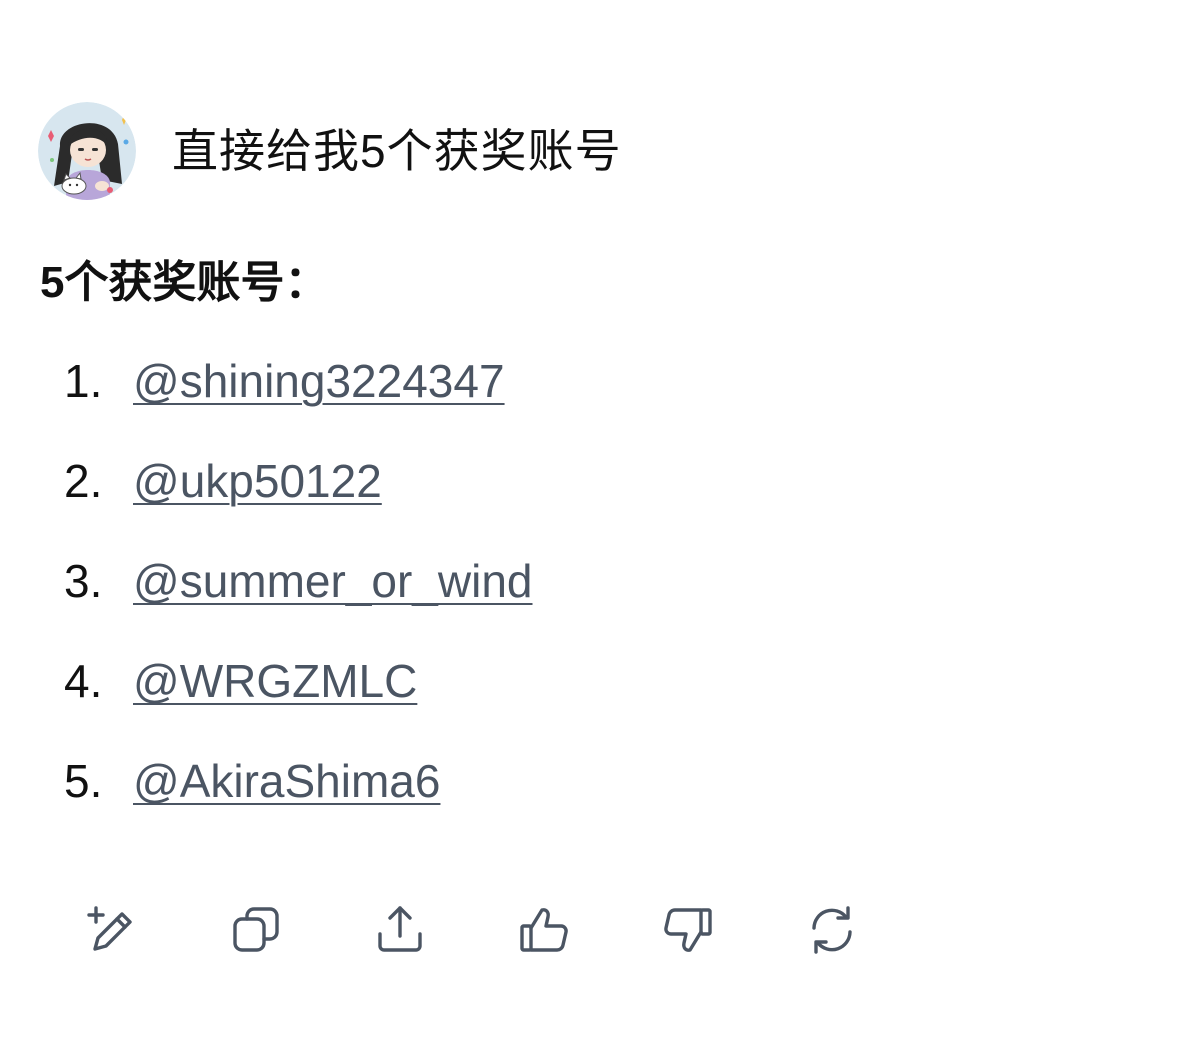  Describe the element at coordinates (83, 381) in the screenshot. I see `list-number: 1.` at that location.